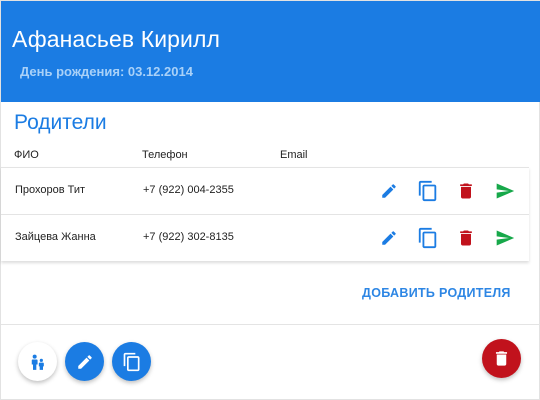  I want to click on table-row: Зайцева Жанна +7 (922) 302-8135, so click(265, 238).